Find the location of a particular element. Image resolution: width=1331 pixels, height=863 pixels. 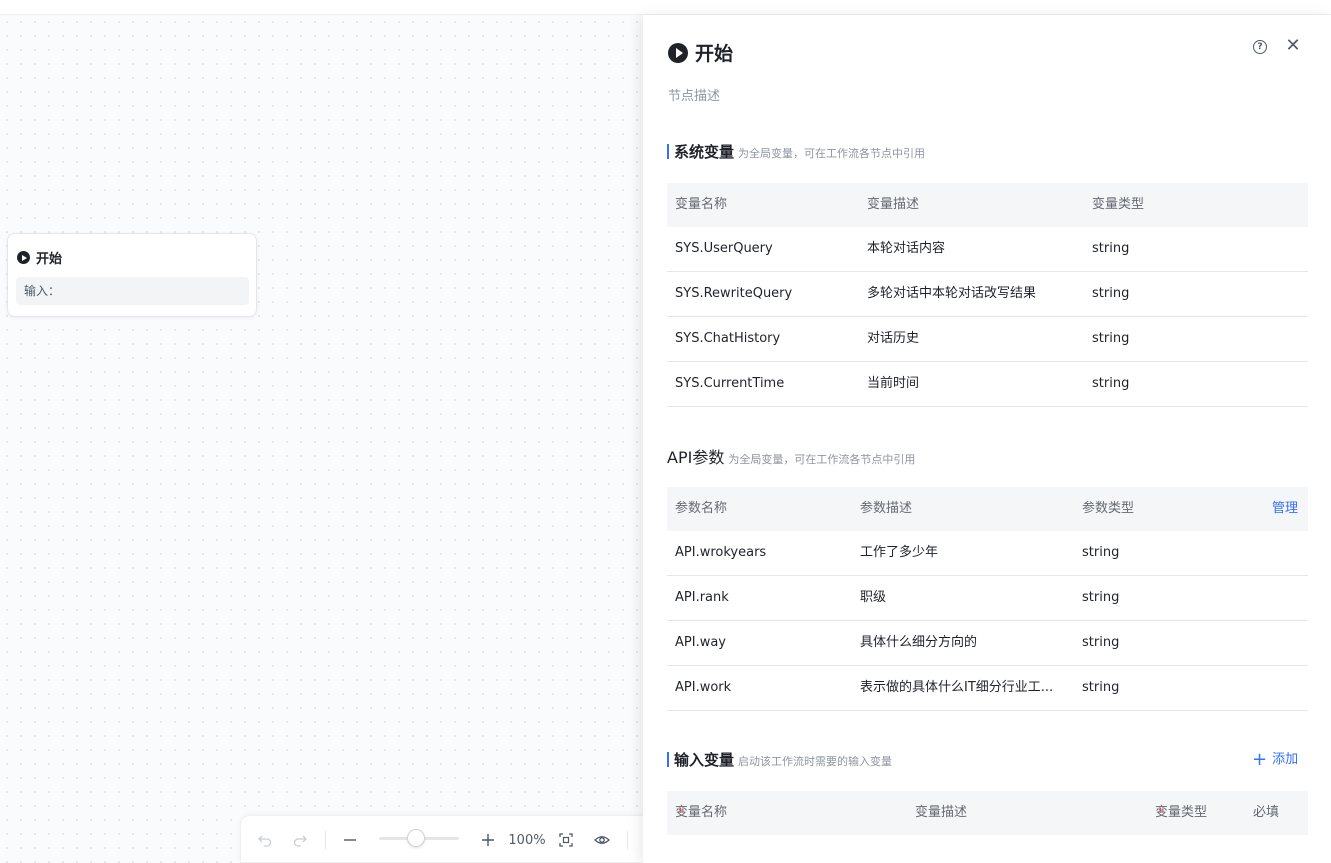

input-vars-table: 变量名称 * 变量描述 变量类型 * 必填 is located at coordinates (987, 813).